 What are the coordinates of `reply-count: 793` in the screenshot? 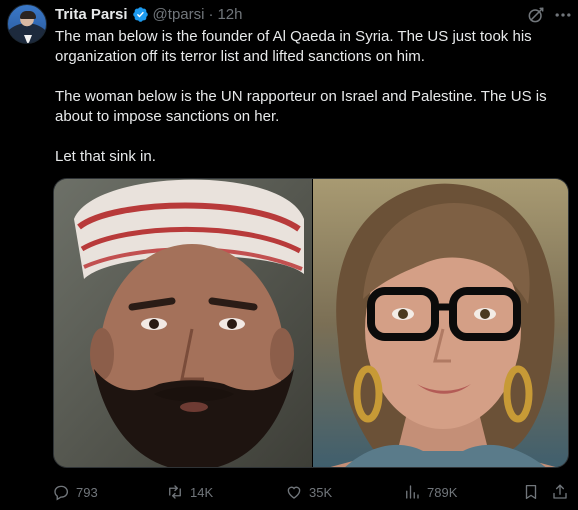 It's located at (87, 492).